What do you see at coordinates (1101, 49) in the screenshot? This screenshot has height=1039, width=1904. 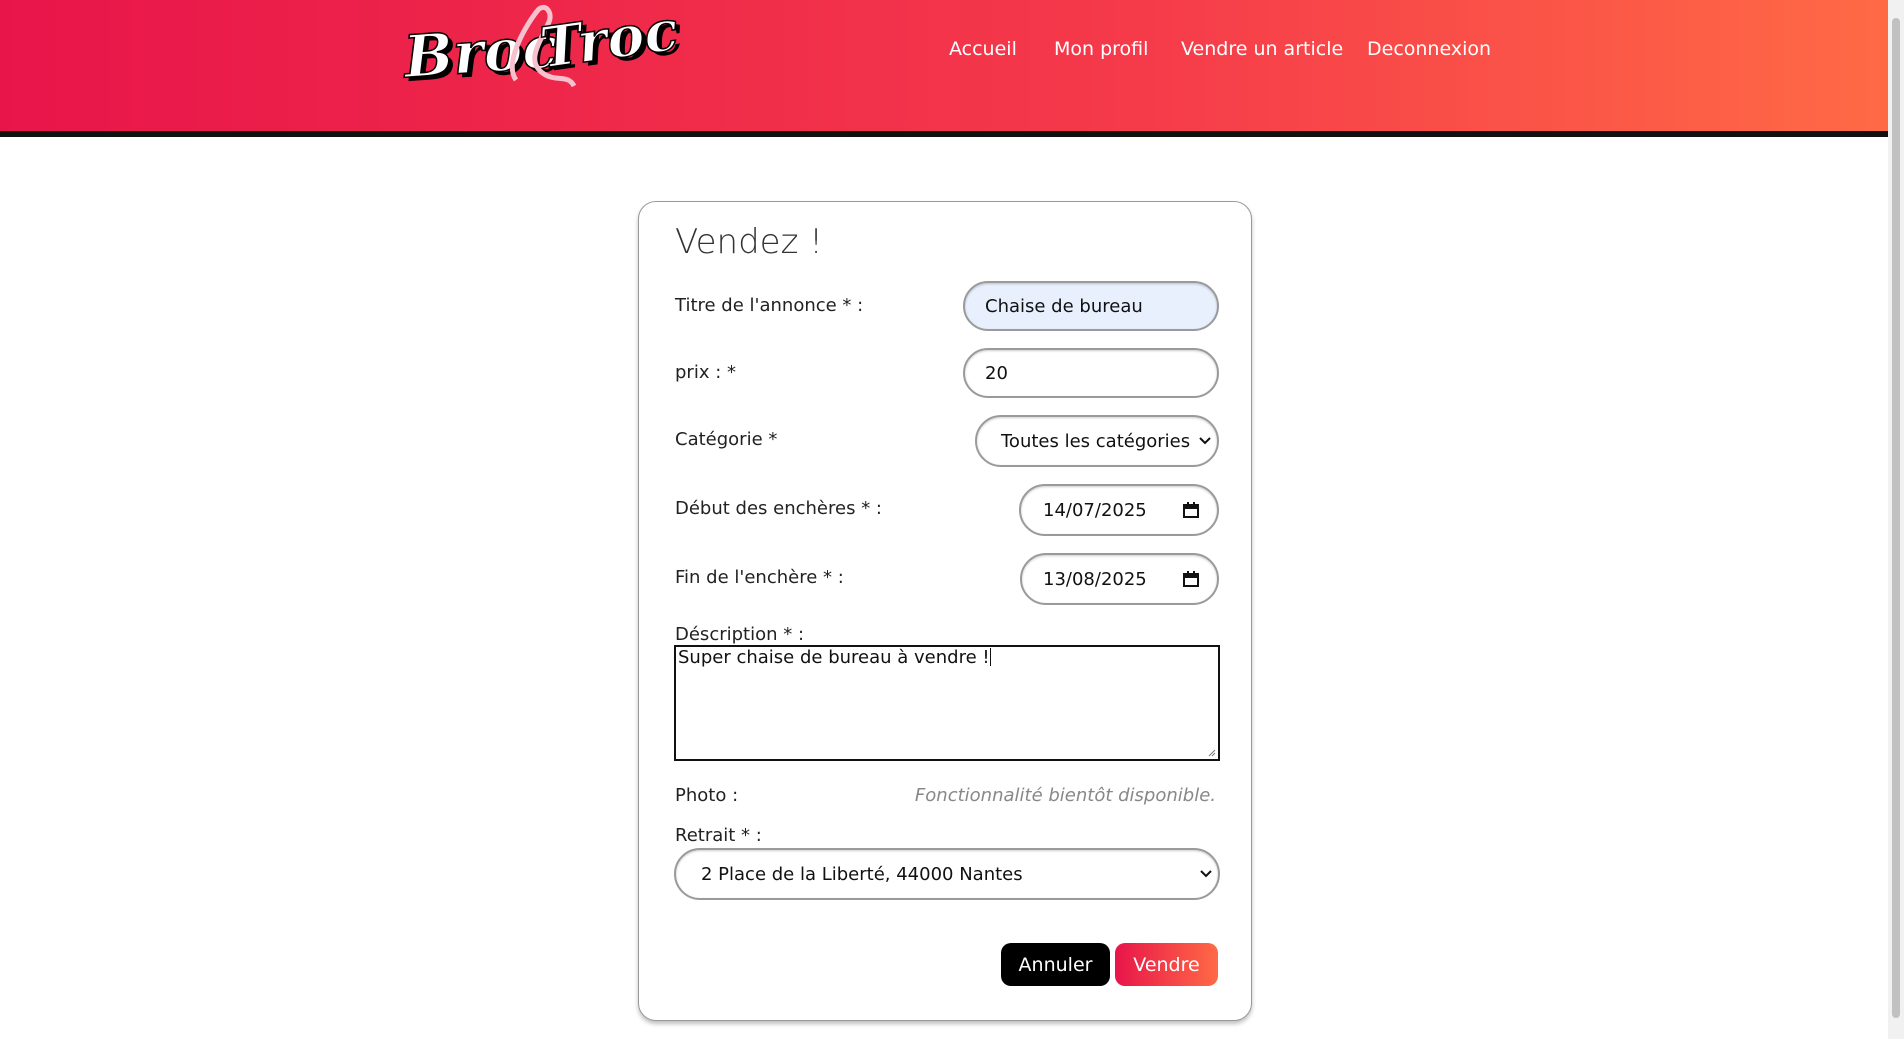 I see `nav-mon-profil: Mon profil` at bounding box center [1101, 49].